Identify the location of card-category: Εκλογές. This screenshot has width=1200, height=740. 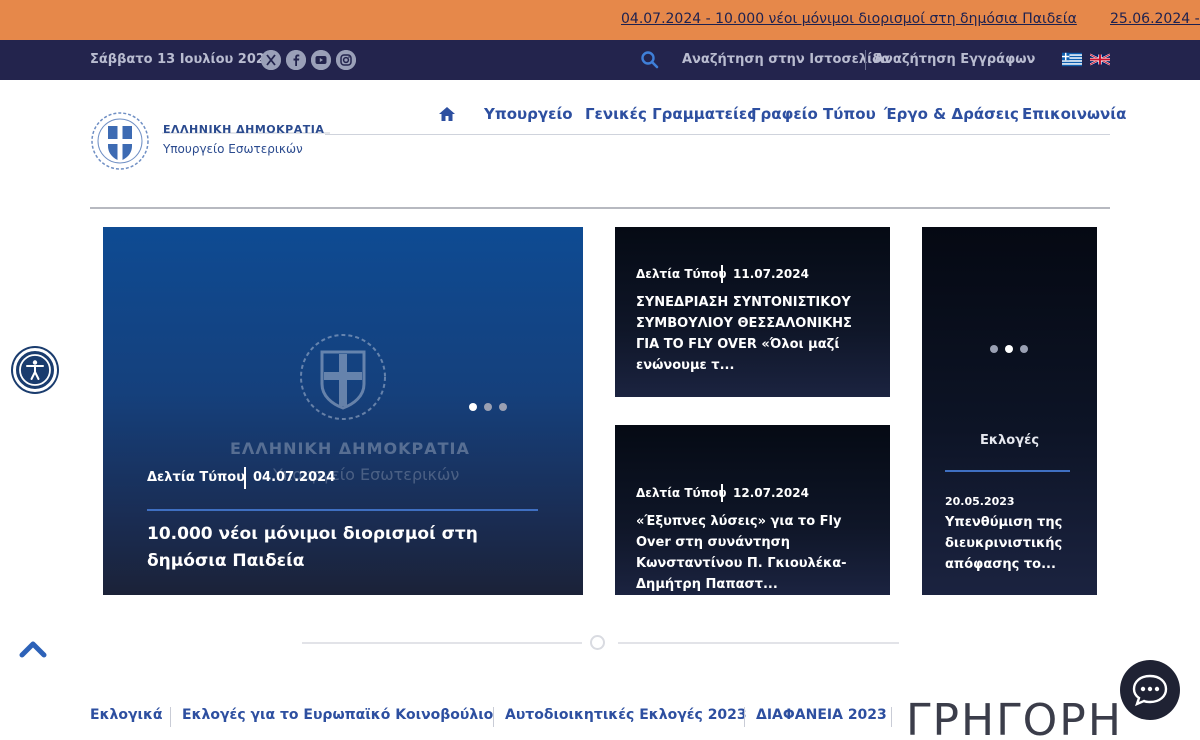
(1009, 440).